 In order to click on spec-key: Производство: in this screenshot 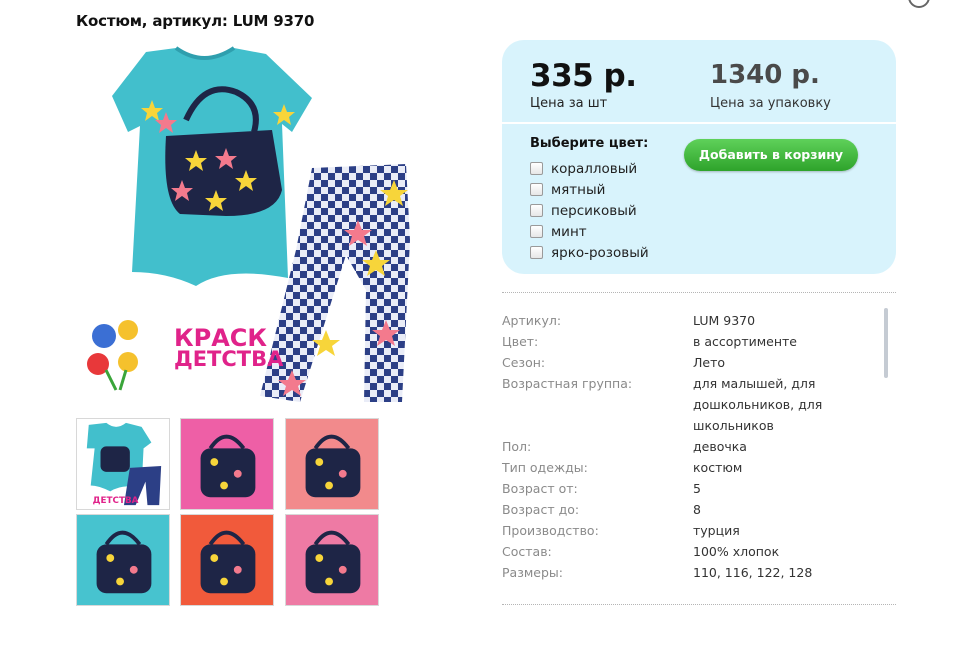, I will do `click(550, 530)`.